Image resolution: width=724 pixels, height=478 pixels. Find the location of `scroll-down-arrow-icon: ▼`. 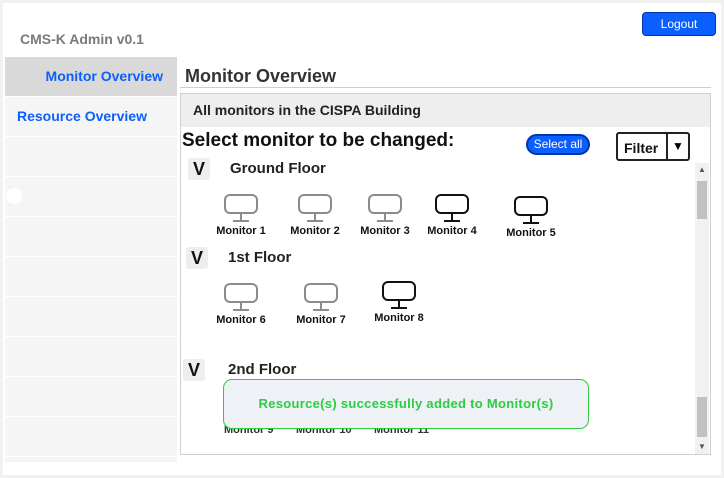

scroll-down-arrow-icon: ▼ is located at coordinates (702, 447).